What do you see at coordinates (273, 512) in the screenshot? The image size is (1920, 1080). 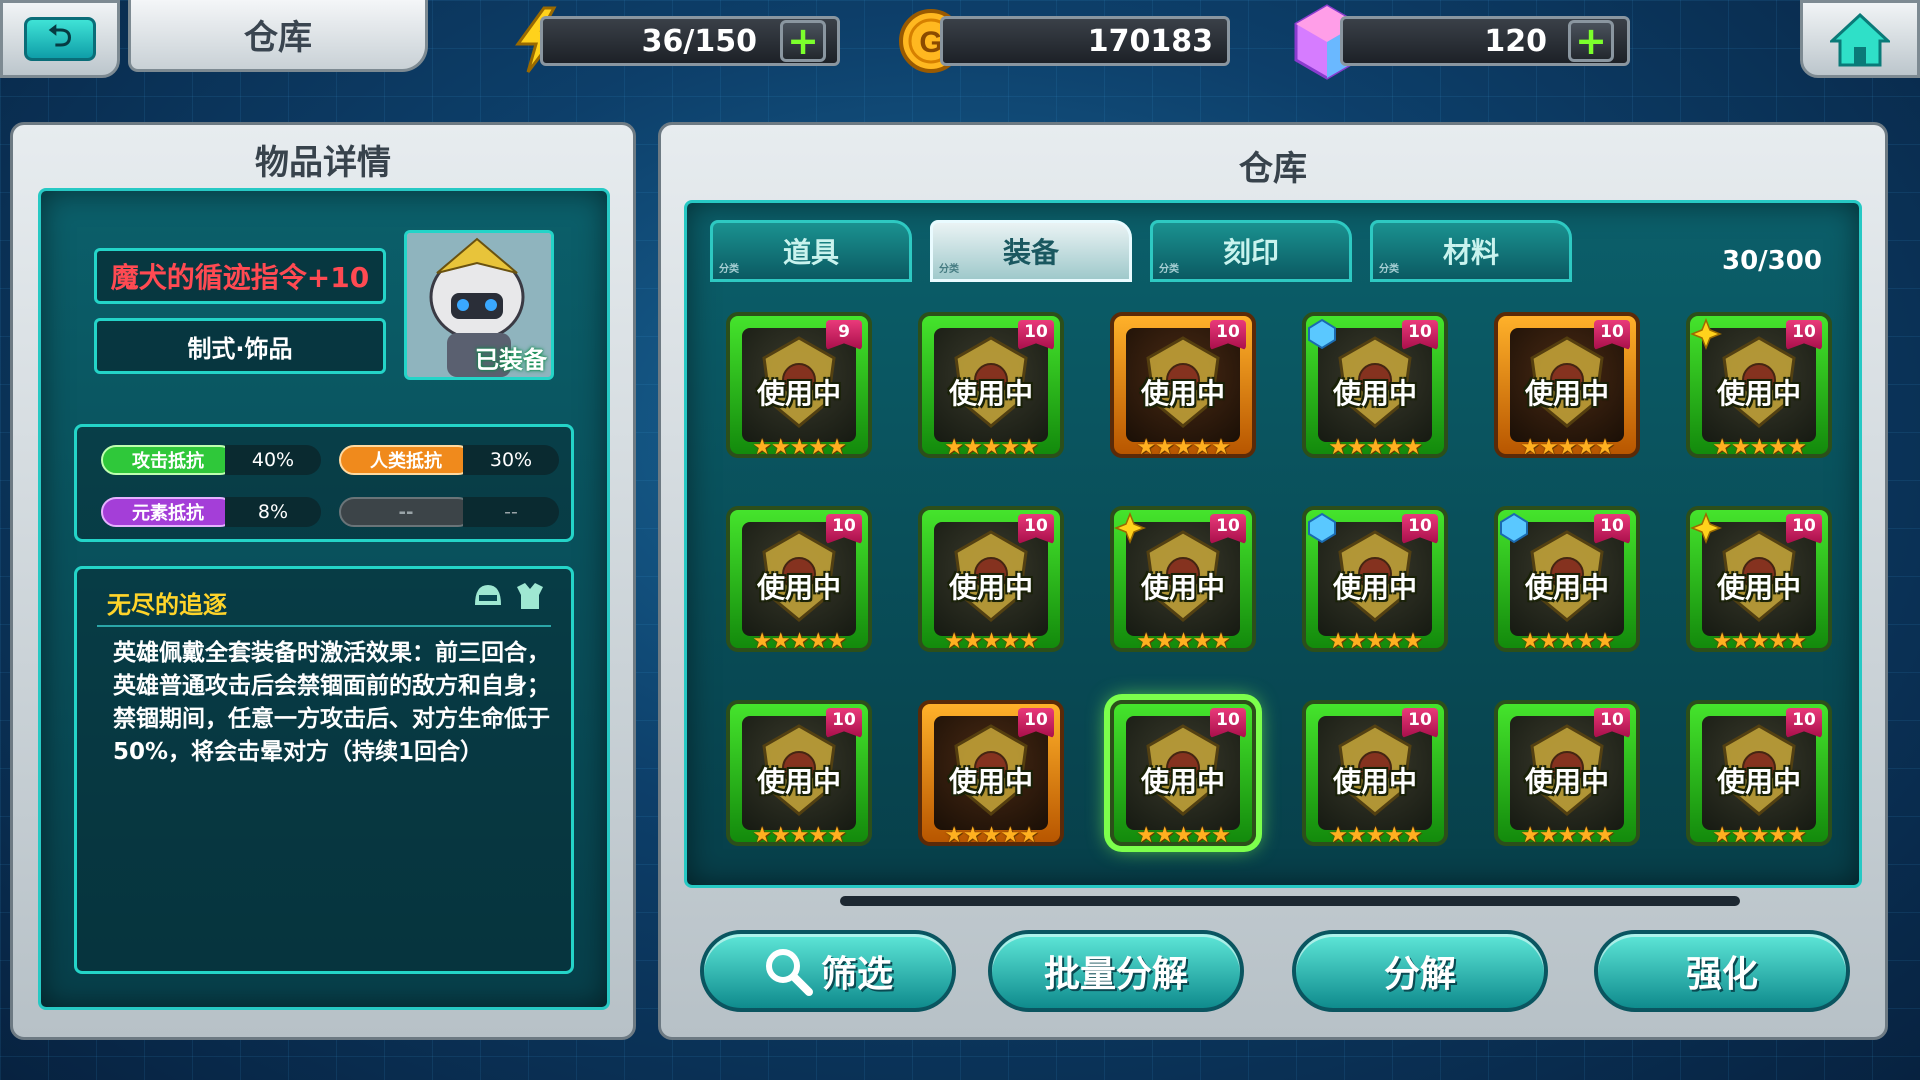 I see `stat-value: 8%` at bounding box center [273, 512].